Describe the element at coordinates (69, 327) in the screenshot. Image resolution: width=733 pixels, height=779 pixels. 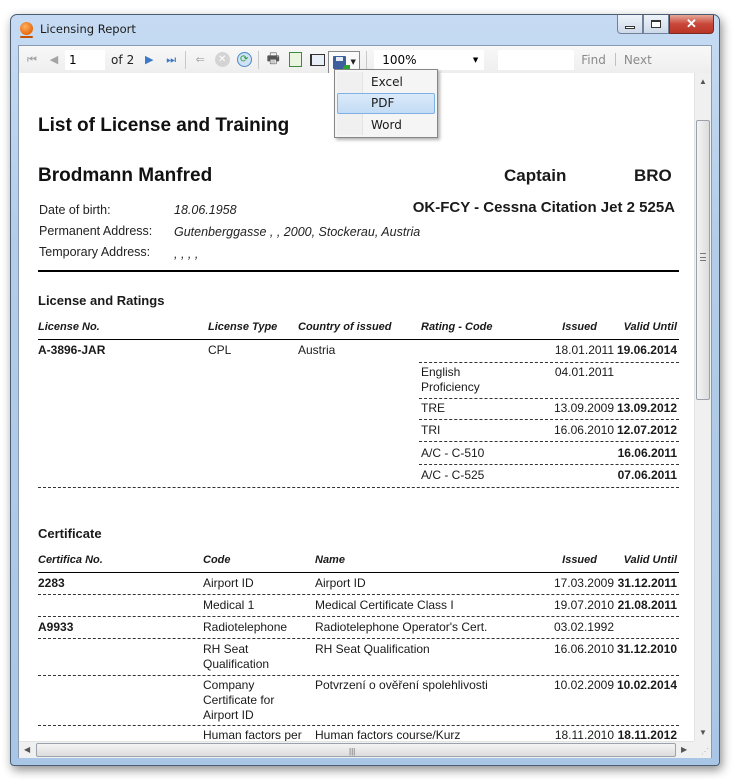
I see `col-license-no: License No.` at that location.